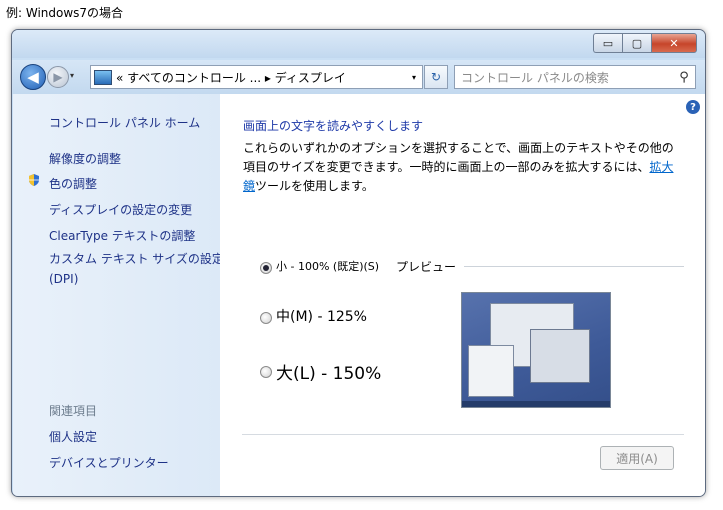 The image size is (723, 510). I want to click on sidebar-item-display-settings: ディスプレイの設定の変更, so click(120, 209).